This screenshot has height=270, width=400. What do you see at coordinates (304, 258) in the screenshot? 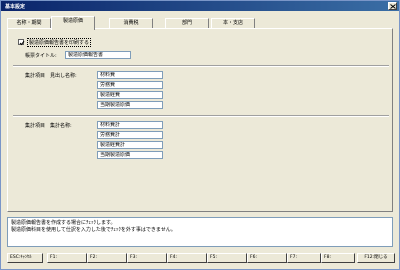
I see `f7-button: F7:` at bounding box center [304, 258].